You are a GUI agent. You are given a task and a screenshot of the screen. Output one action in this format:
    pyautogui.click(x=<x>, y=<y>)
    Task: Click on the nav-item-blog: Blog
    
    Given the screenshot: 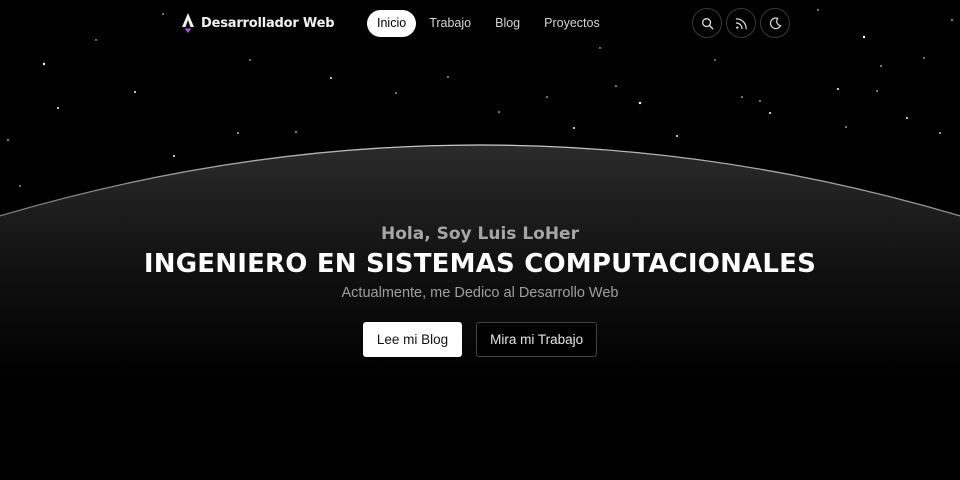 What is the action you would take?
    pyautogui.click(x=507, y=23)
    